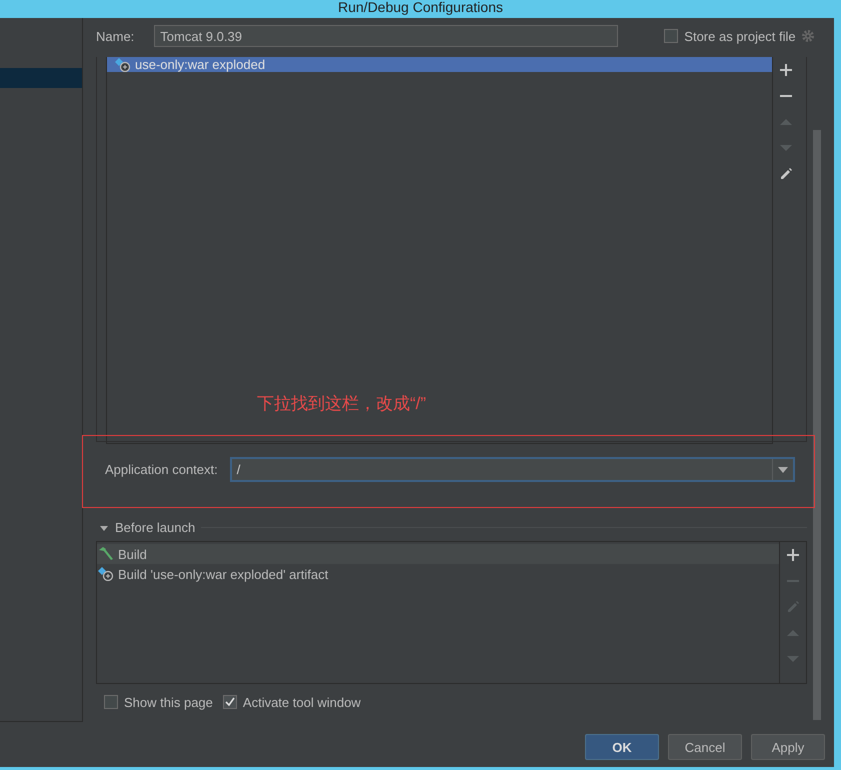 Image resolution: width=841 pixels, height=770 pixels. Describe the element at coordinates (439, 64) in the screenshot. I see `artifact-item: use-only:war exploded` at that location.